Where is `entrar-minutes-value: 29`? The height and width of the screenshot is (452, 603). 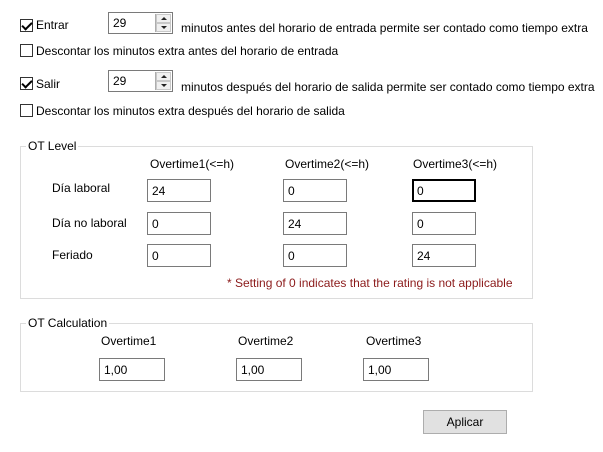
entrar-minutes-value: 29 is located at coordinates (120, 23).